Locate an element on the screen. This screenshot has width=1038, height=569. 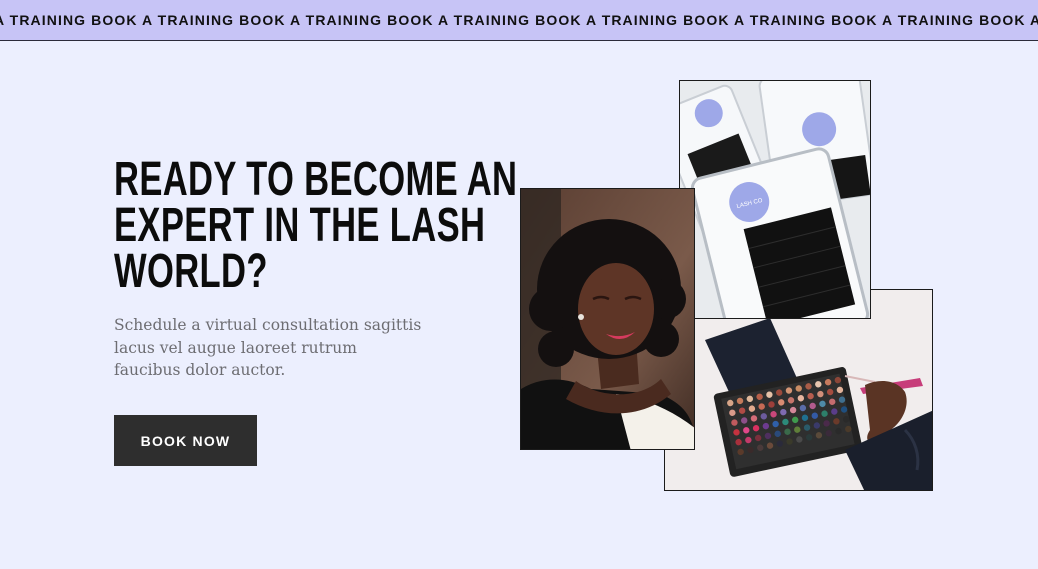
description-line-1: Schedule a virtual consultation sagittis is located at coordinates (268, 325).